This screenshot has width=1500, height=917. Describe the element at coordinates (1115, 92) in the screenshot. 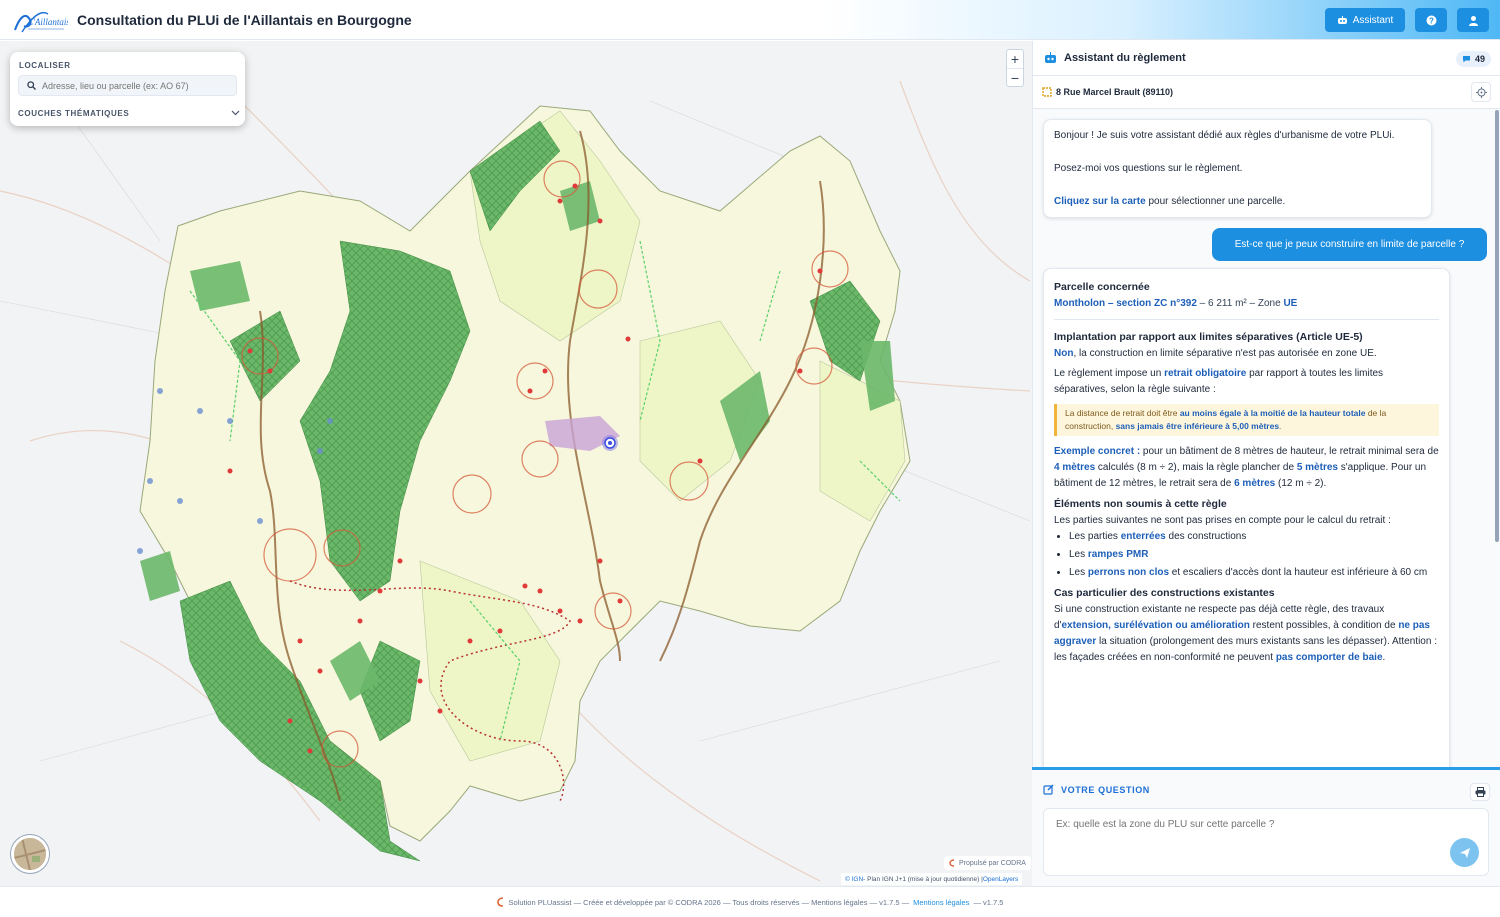

I see `selected-address: 8 Rue Marcel Brault (89110)` at that location.